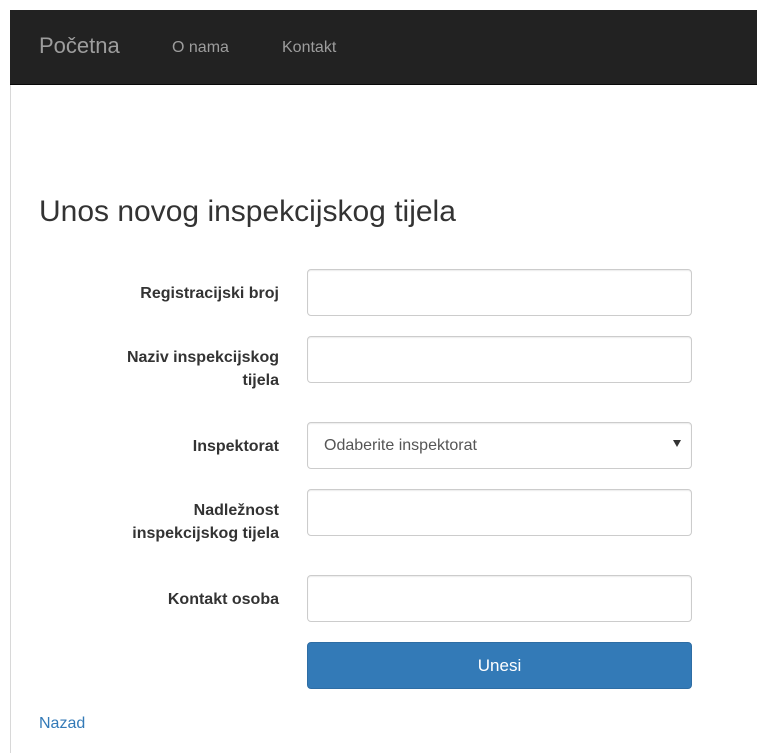  Describe the element at coordinates (236, 510) in the screenshot. I see `inspection-body-jurisdiction-label-line1: Nadležnost` at that location.